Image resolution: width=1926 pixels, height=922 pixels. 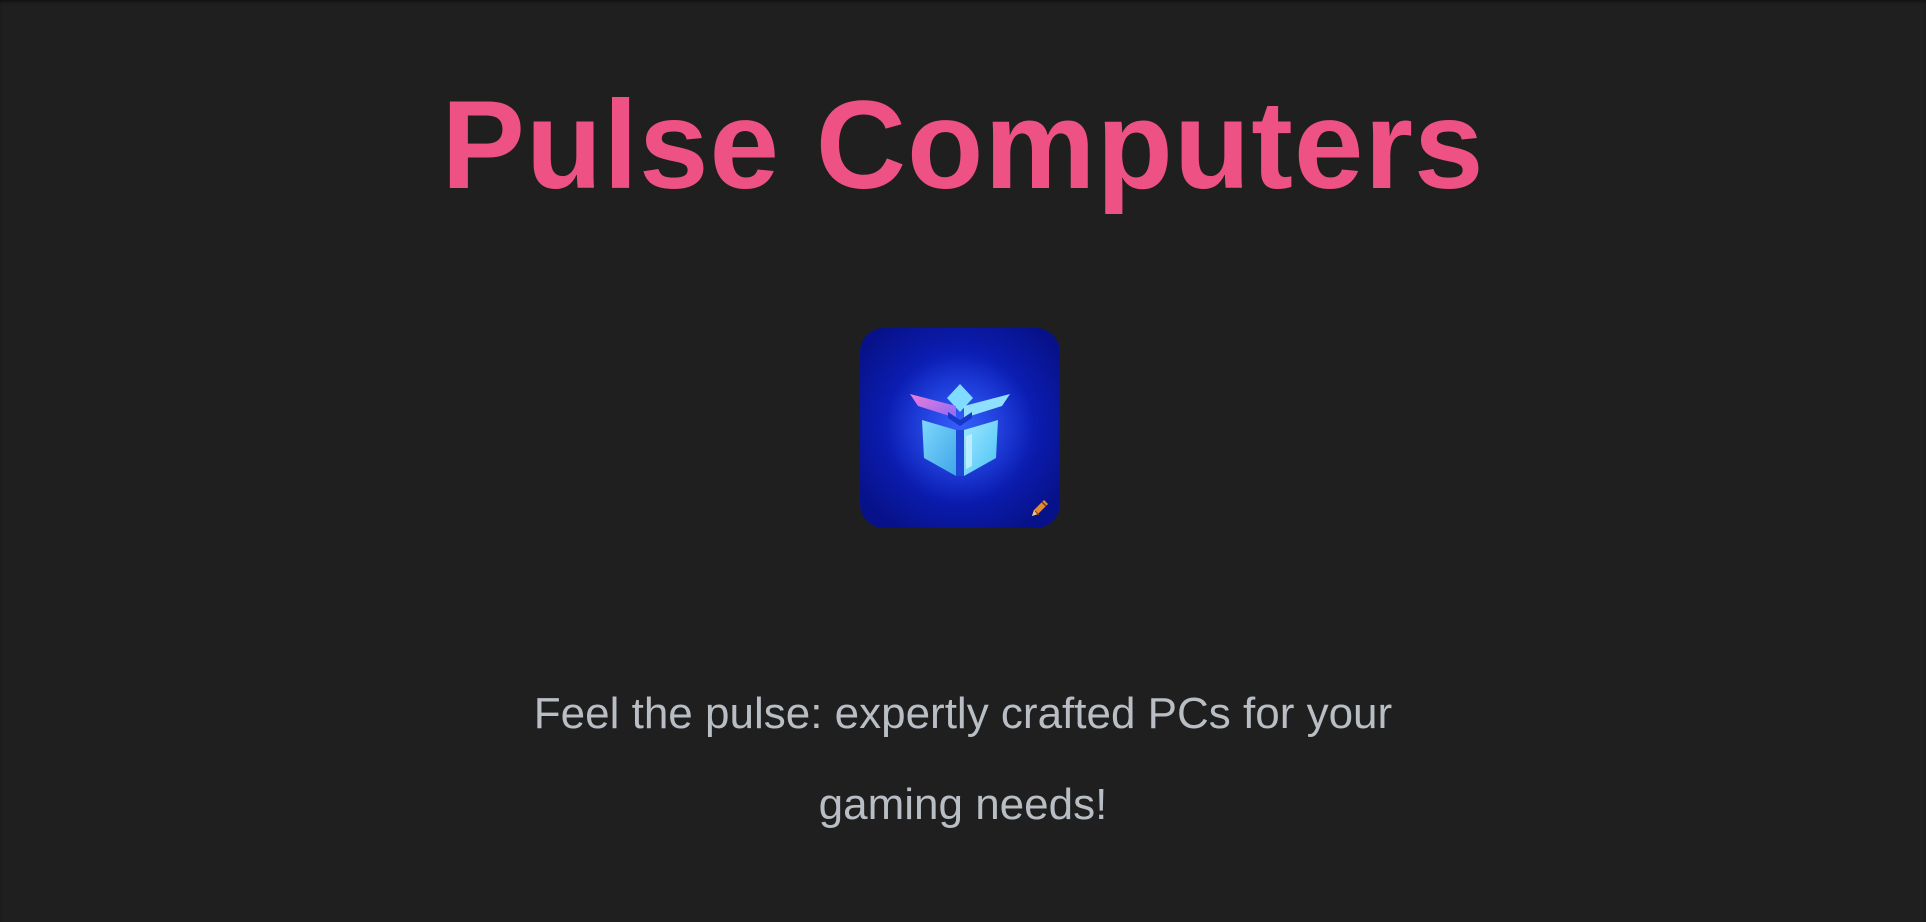 What do you see at coordinates (960, 428) in the screenshot?
I see `logo-image` at bounding box center [960, 428].